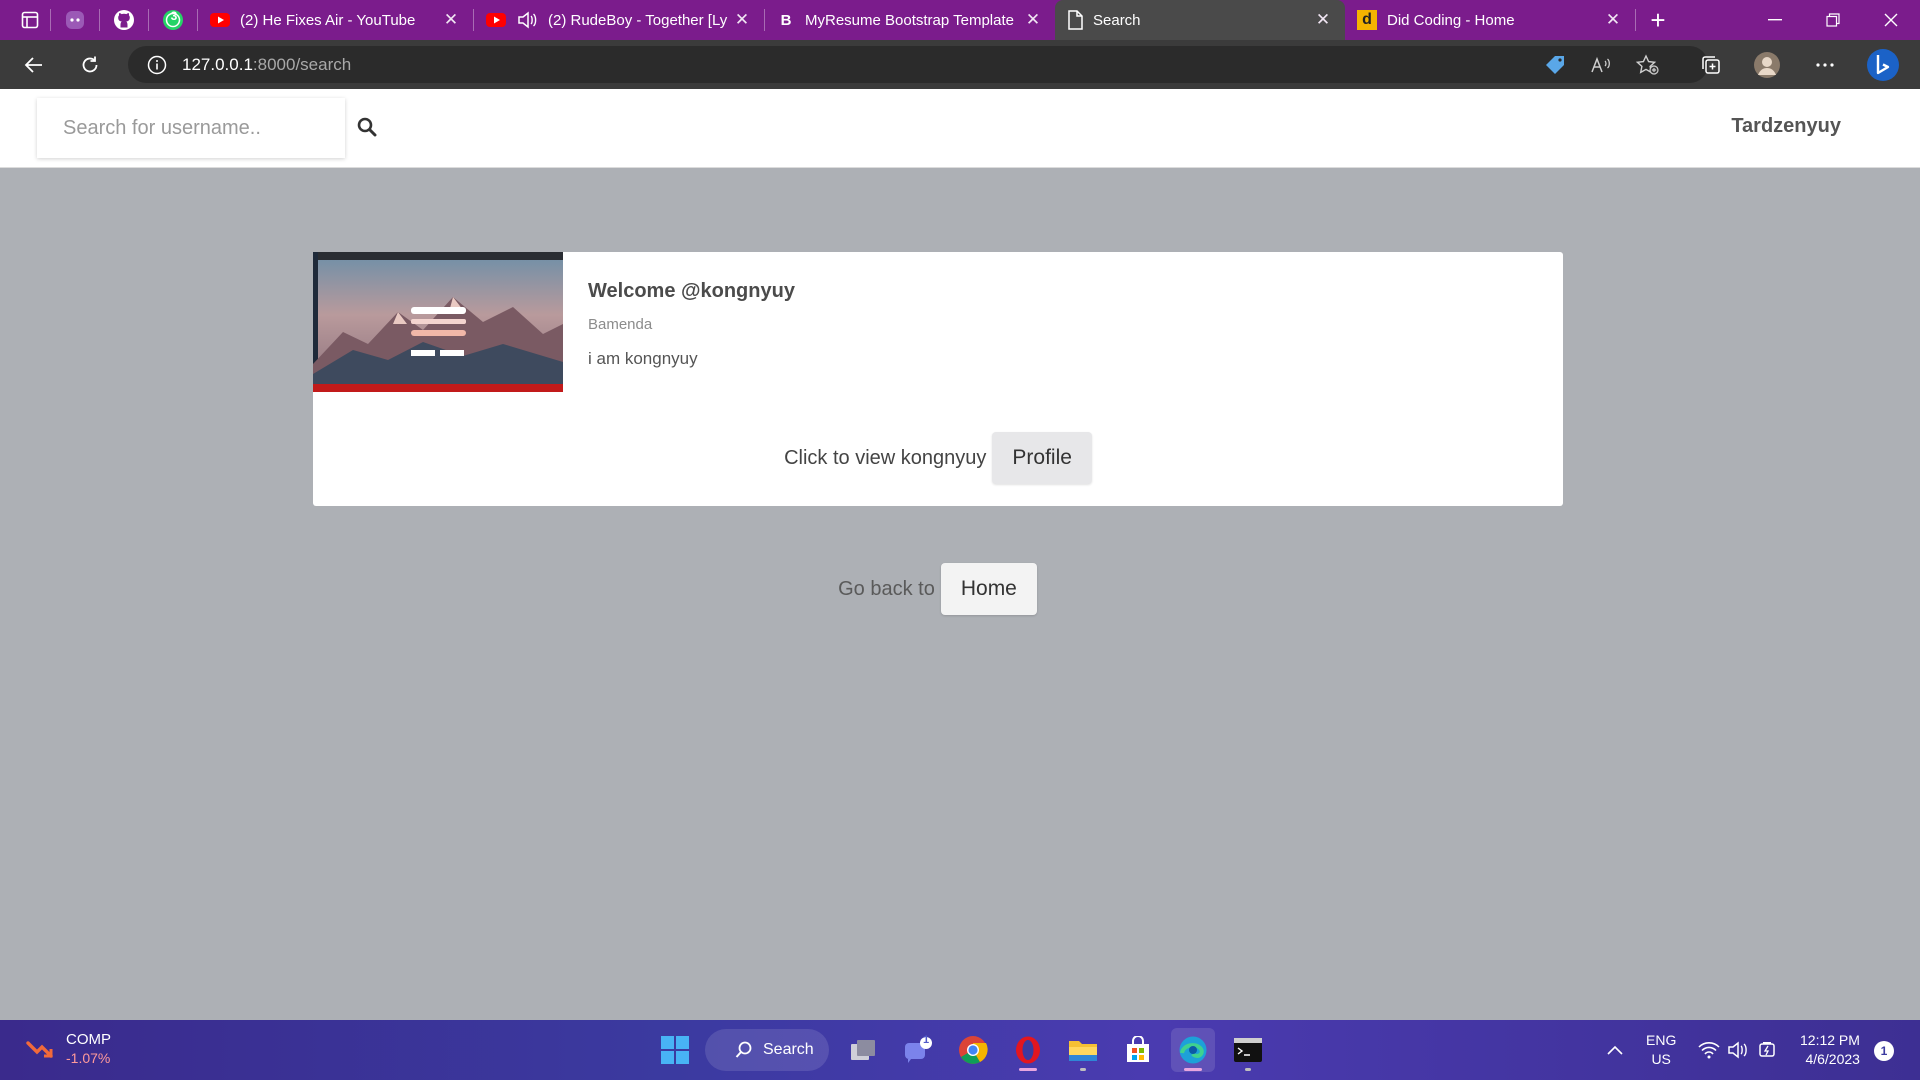 The height and width of the screenshot is (1080, 1920). I want to click on search-input, so click(191, 128).